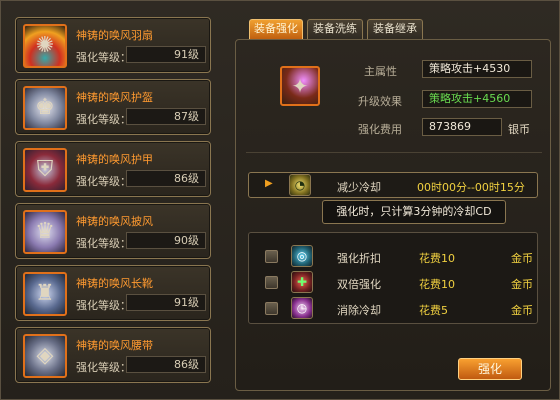 This screenshot has height=400, width=560. Describe the element at coordinates (271, 308) in the screenshot. I see `clear-cooldown-checkbox` at that location.